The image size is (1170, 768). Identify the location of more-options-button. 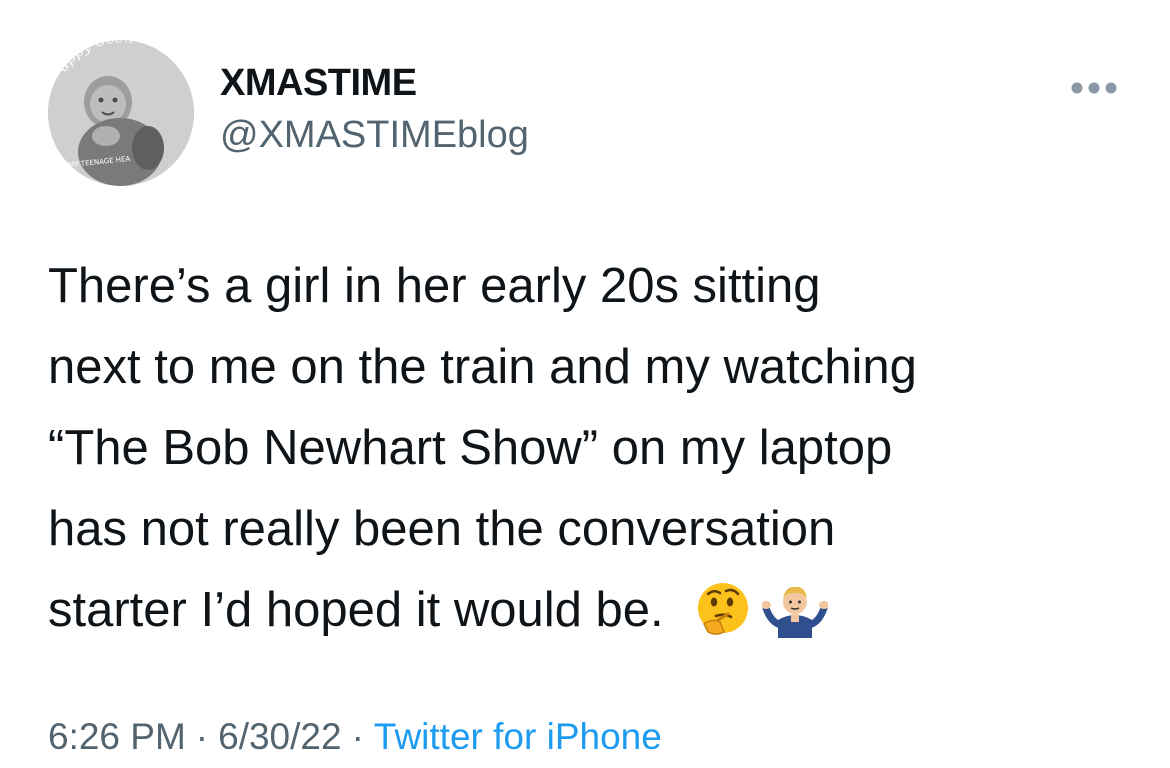
(1094, 88).